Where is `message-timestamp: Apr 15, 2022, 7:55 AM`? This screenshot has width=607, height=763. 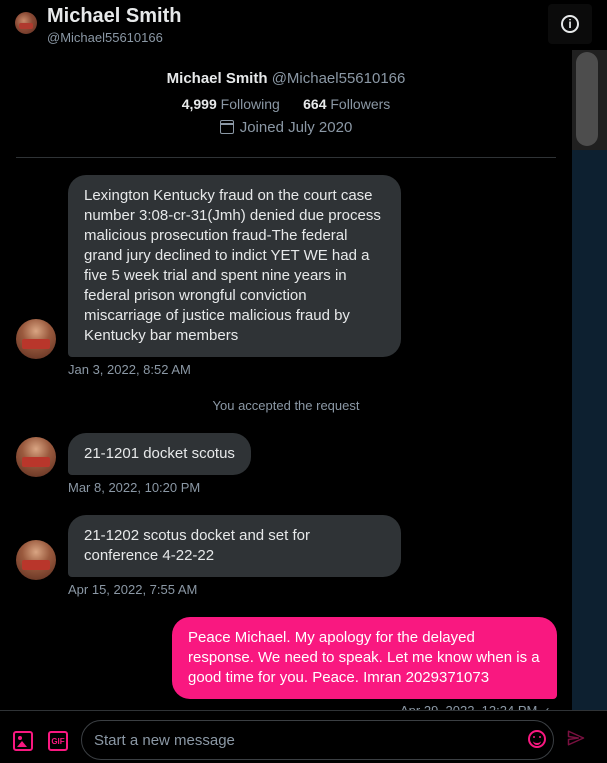
message-timestamp: Apr 15, 2022, 7:55 AM is located at coordinates (133, 589).